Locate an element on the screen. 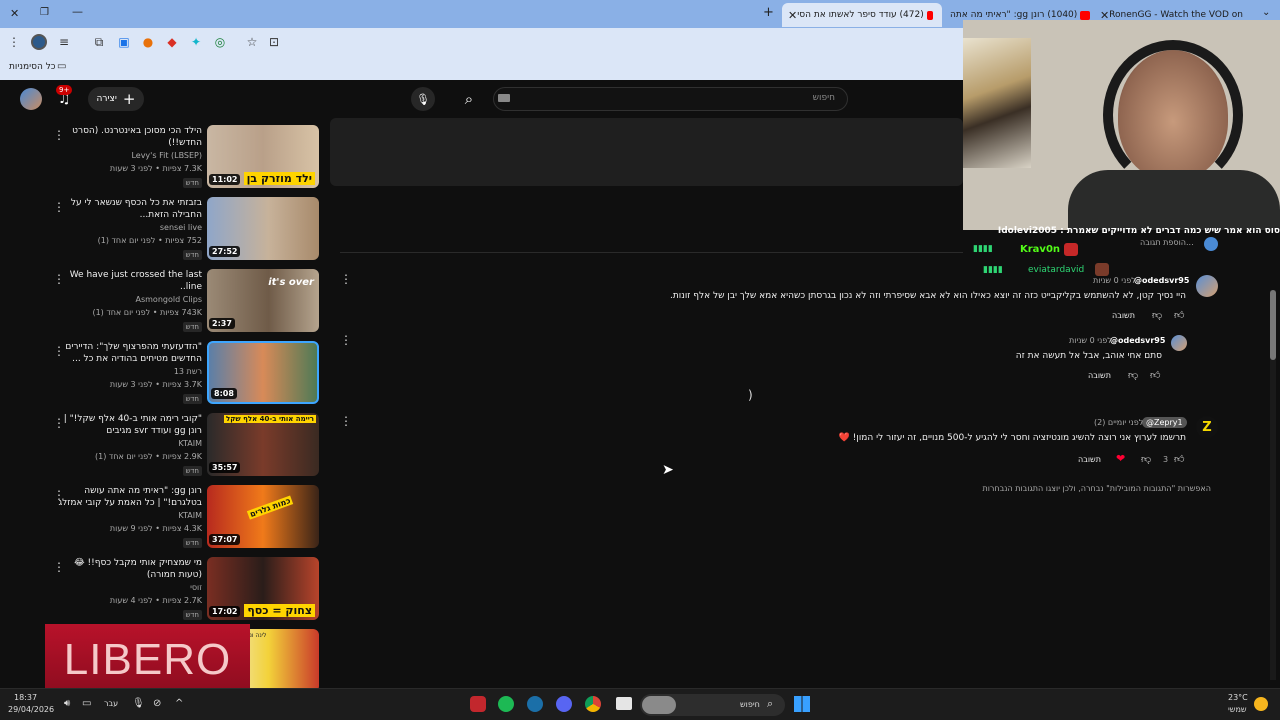 The width and height of the screenshot is (1280, 720). close-window-icon: ✕ is located at coordinates (14, 13).